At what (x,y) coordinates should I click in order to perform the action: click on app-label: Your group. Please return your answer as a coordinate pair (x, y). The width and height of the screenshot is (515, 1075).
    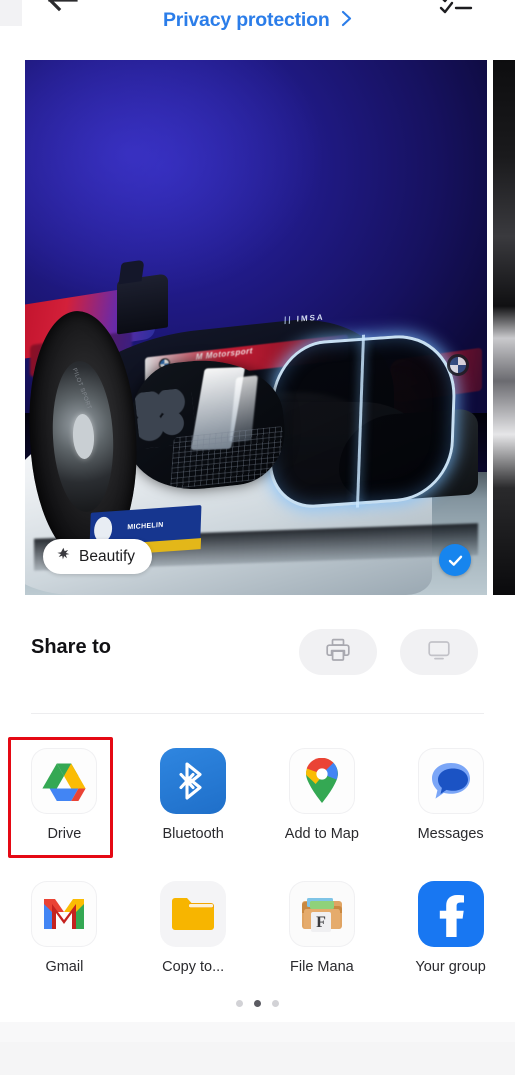
    Looking at the image, I should click on (450, 967).